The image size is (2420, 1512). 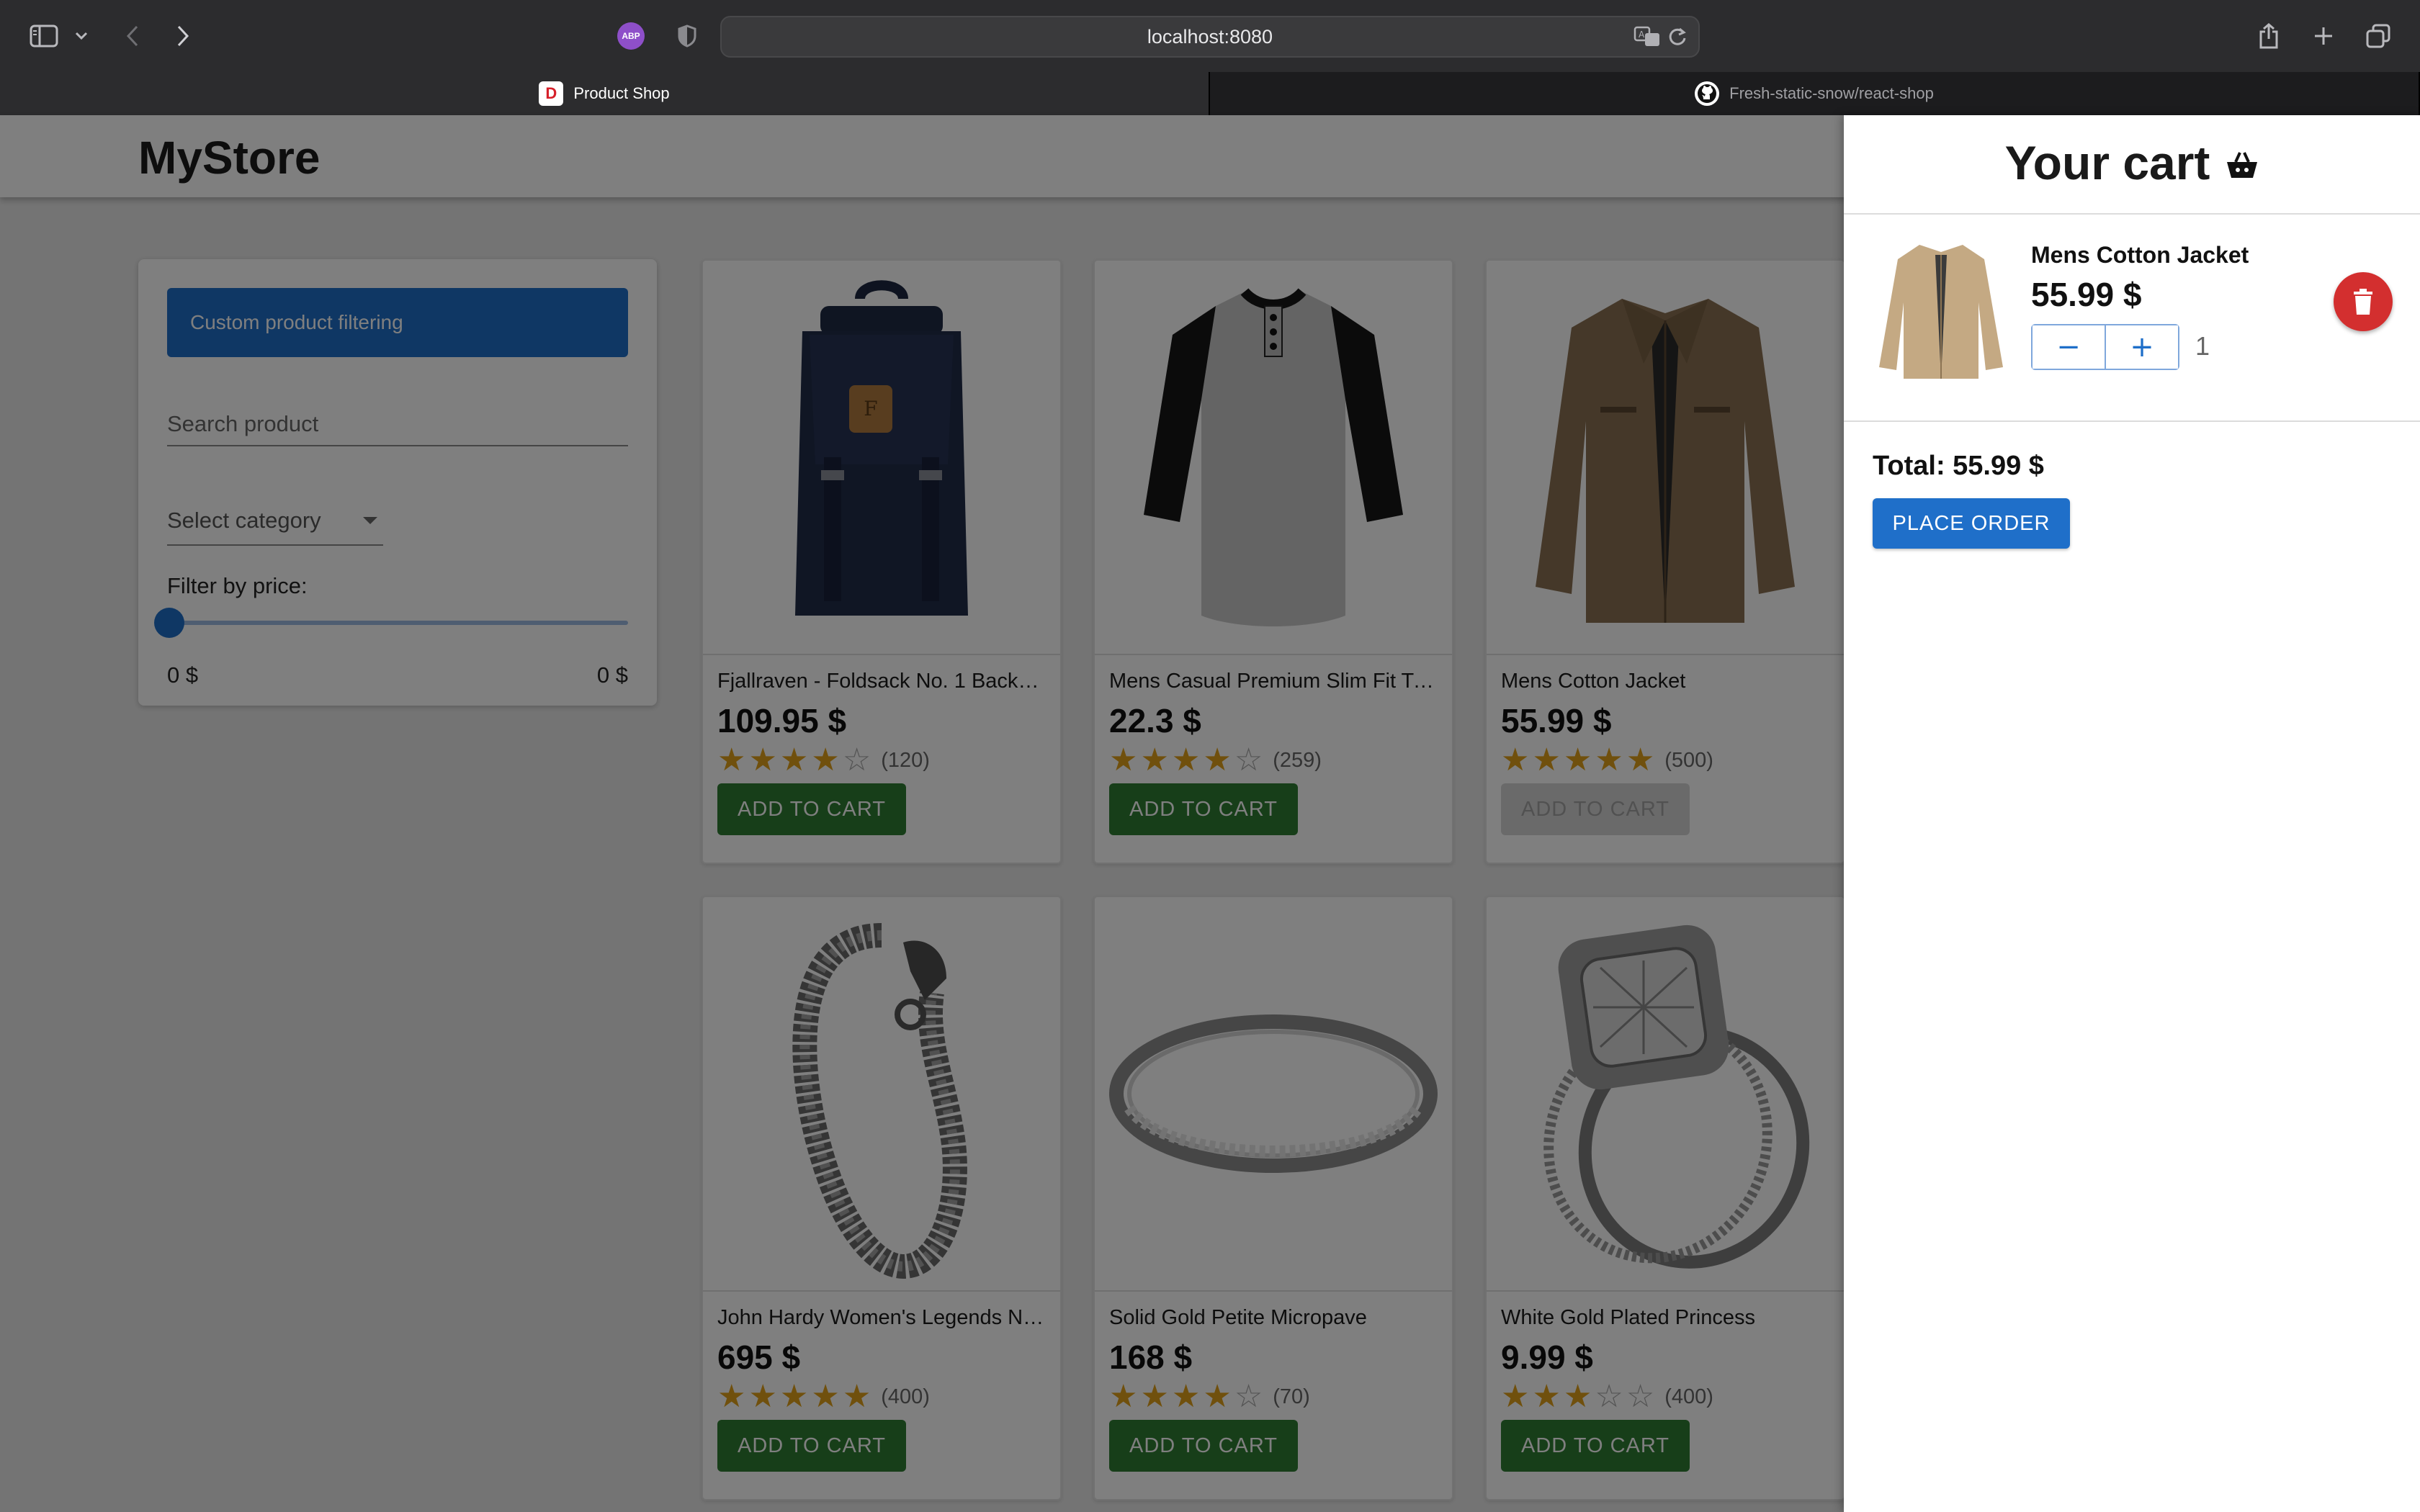 I want to click on address-bar: localhost:8080 A, so click(x=1210, y=37).